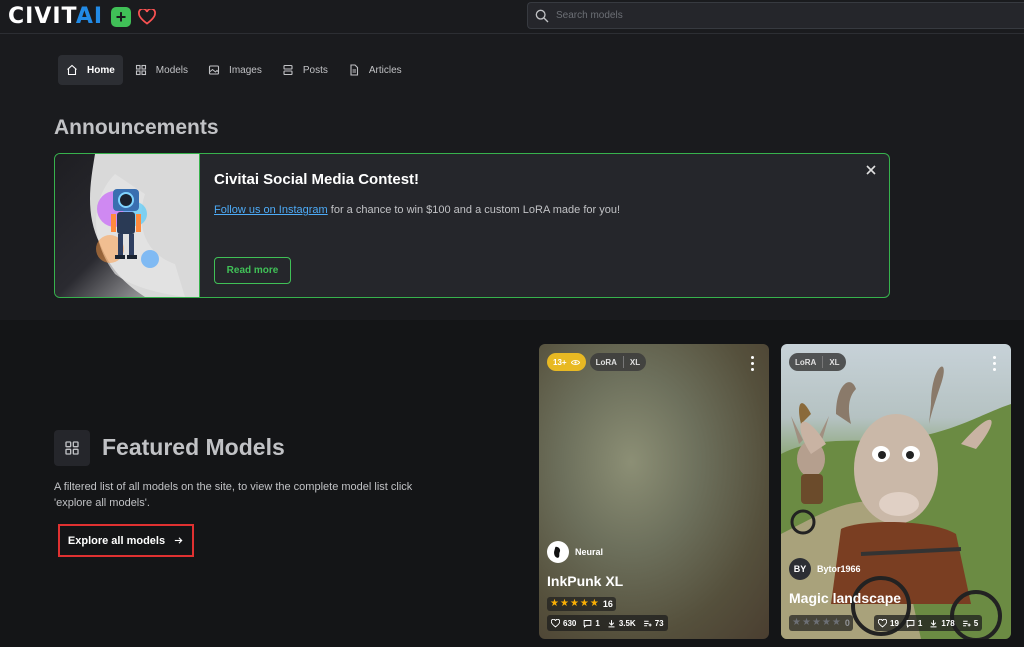 This screenshot has height=647, width=1024. I want to click on logo-wordmark: CIVITAI, so click(56, 16).